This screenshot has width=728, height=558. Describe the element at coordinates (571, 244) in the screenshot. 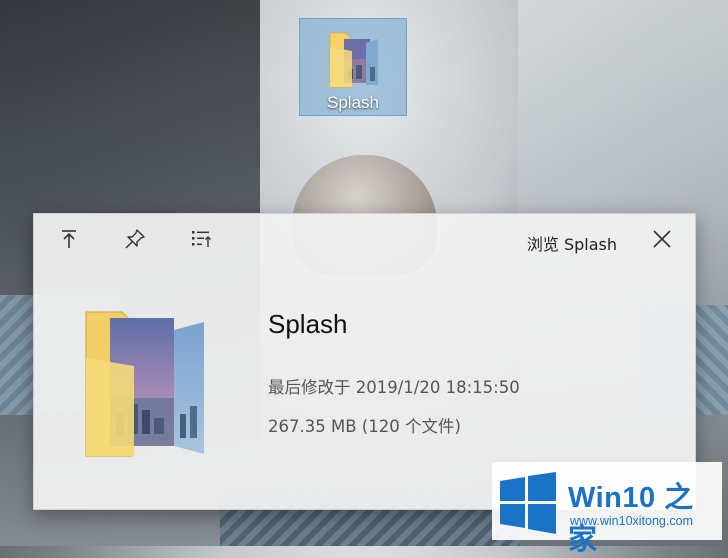

I see `flyout-title: 浏览 Splash` at that location.